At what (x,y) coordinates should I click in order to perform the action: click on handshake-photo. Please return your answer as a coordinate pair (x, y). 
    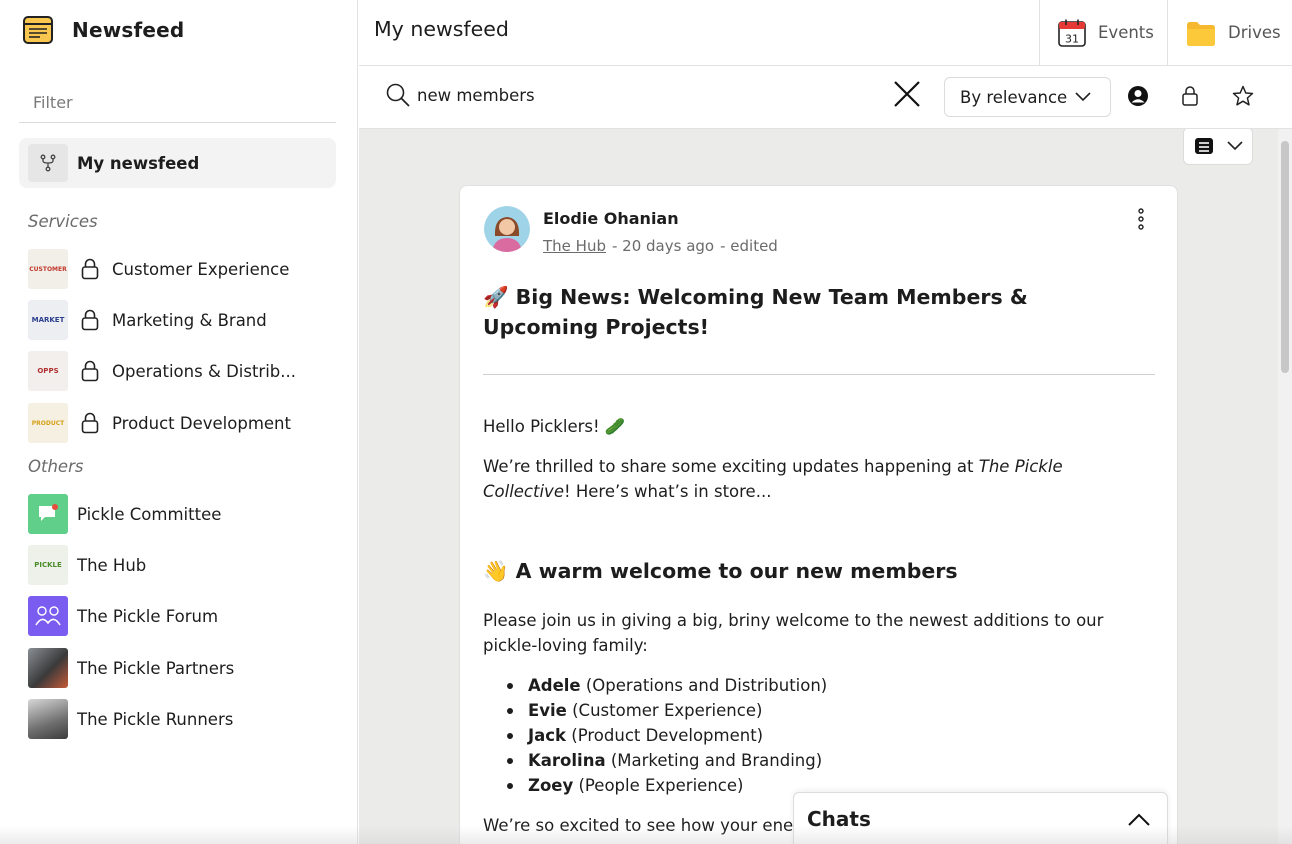
    Looking at the image, I should click on (48, 668).